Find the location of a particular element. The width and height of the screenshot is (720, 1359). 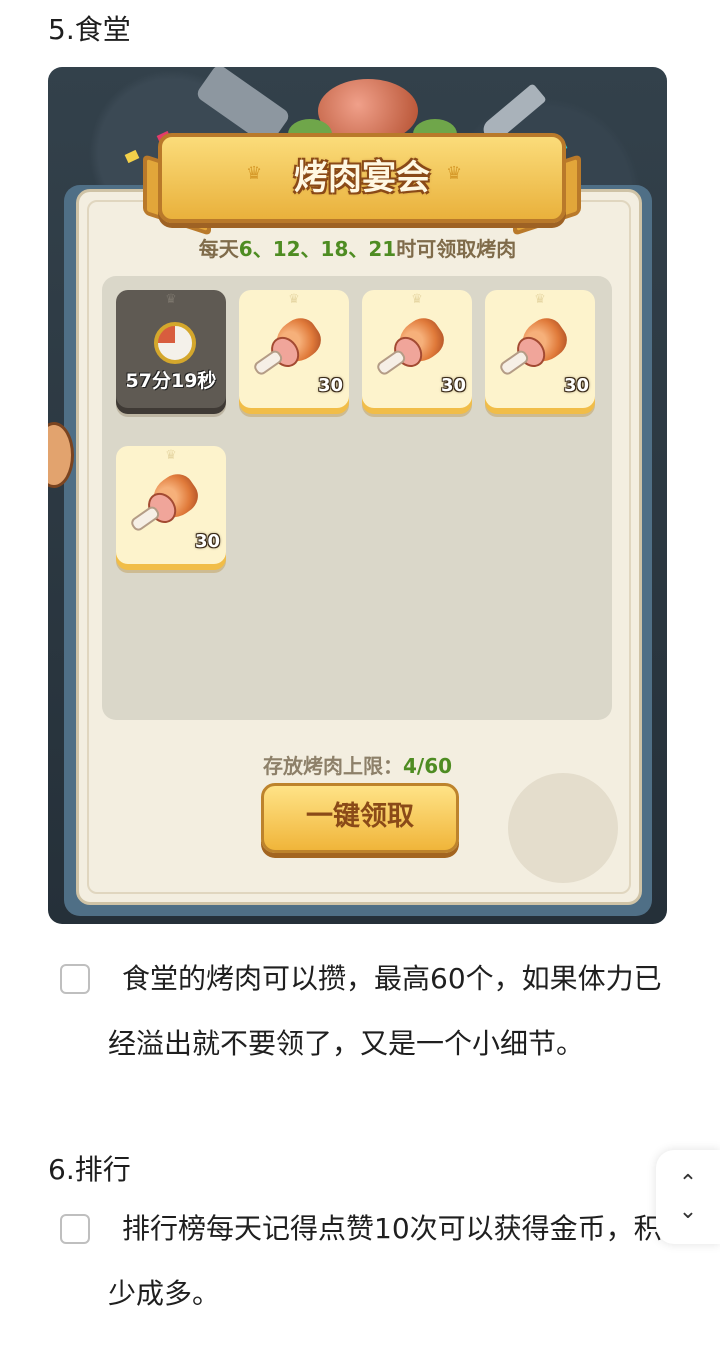

slot-timer: ♛ 57分19秒 is located at coordinates (171, 349).